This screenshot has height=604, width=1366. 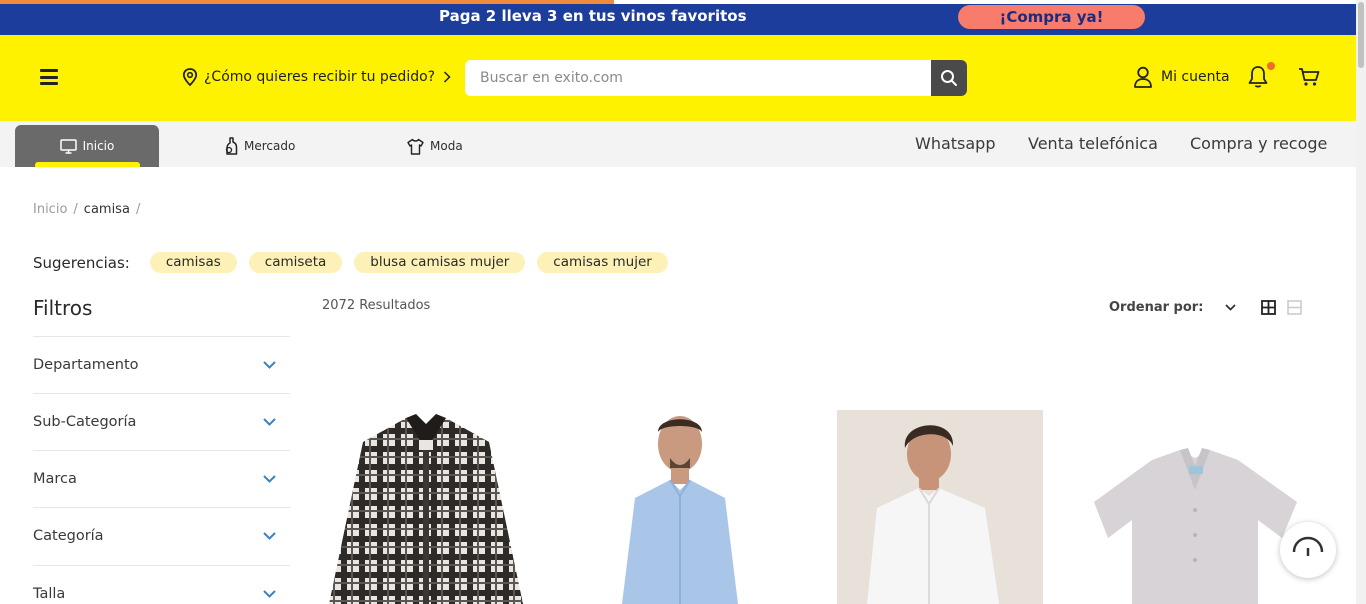 I want to click on phone-sales-link: Venta telefónica, so click(x=1093, y=143).